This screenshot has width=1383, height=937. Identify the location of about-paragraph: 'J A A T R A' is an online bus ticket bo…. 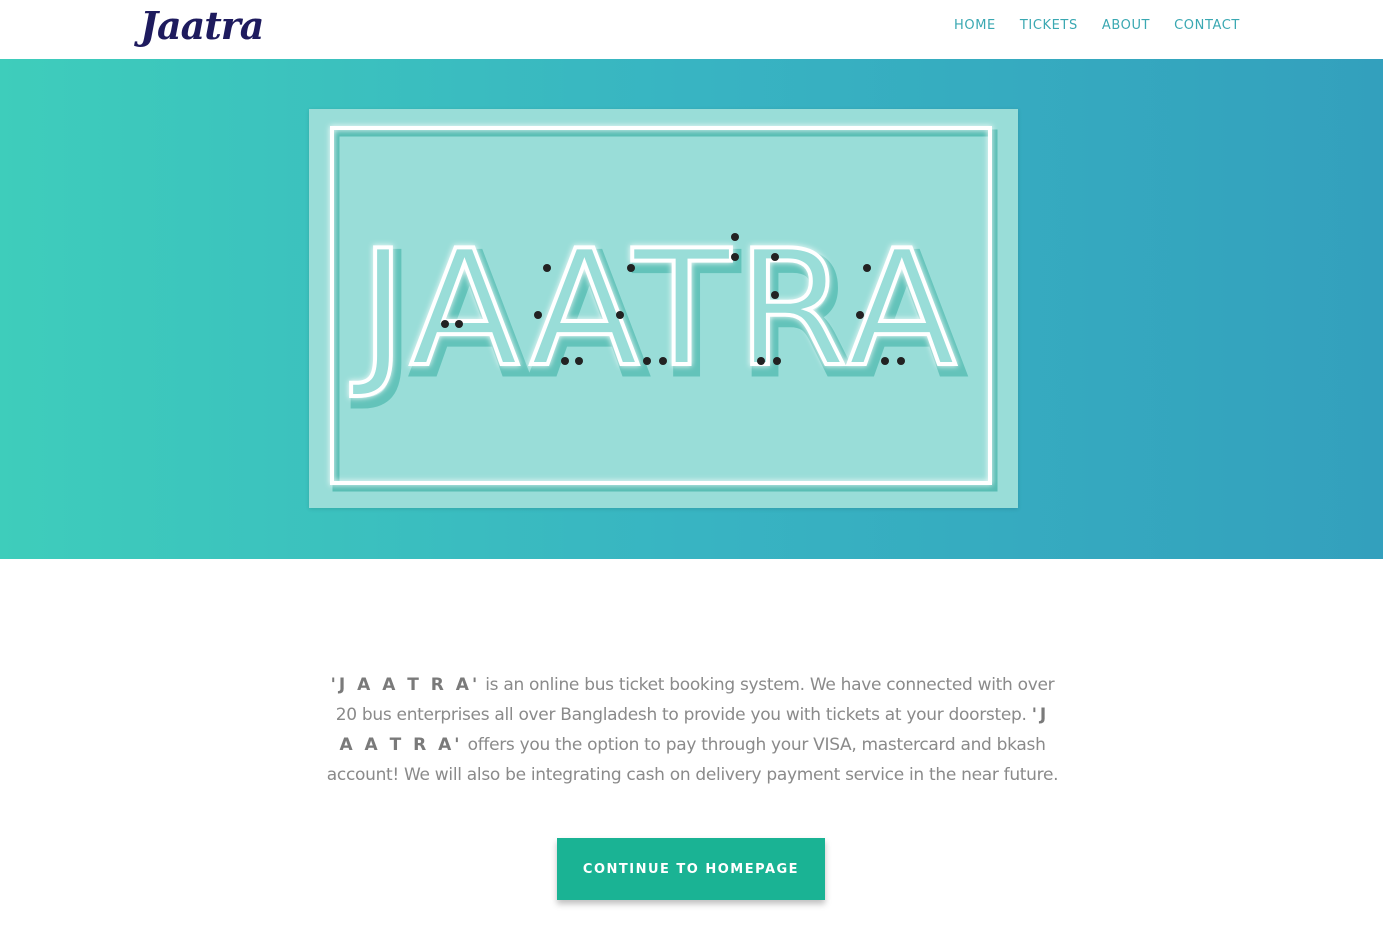
(692, 730).